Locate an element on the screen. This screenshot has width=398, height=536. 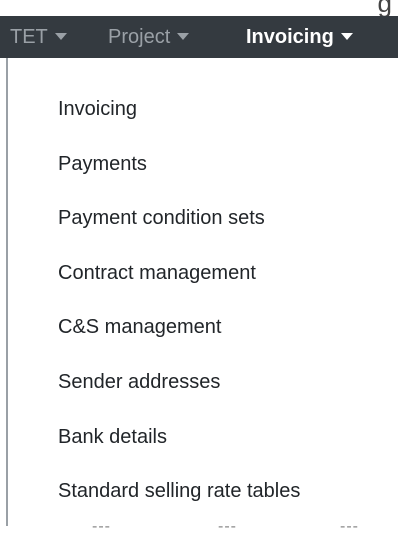
menu-item-standard-selling-rate-tables: Standard selling rate tables is located at coordinates (203, 491).